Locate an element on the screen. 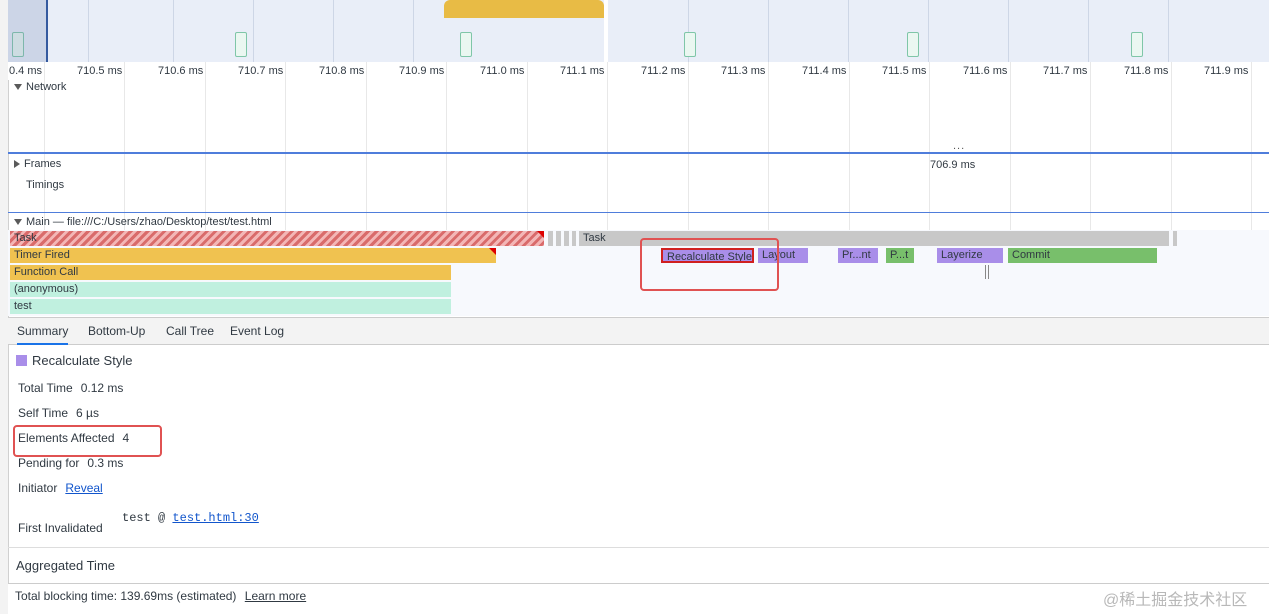 This screenshot has height=615, width=1269. ruler-tick: 711.0 ms is located at coordinates (502, 71).